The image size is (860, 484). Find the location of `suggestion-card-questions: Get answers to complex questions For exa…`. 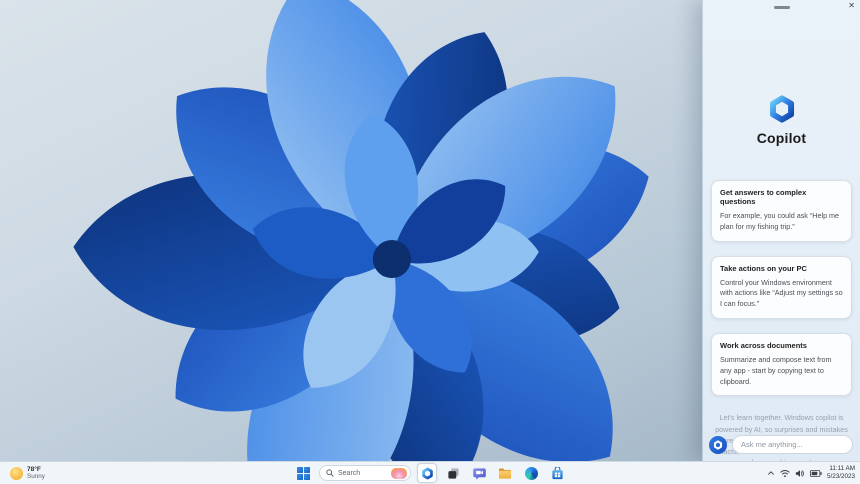

suggestion-card-questions: Get answers to complex questions For exa… is located at coordinates (781, 211).